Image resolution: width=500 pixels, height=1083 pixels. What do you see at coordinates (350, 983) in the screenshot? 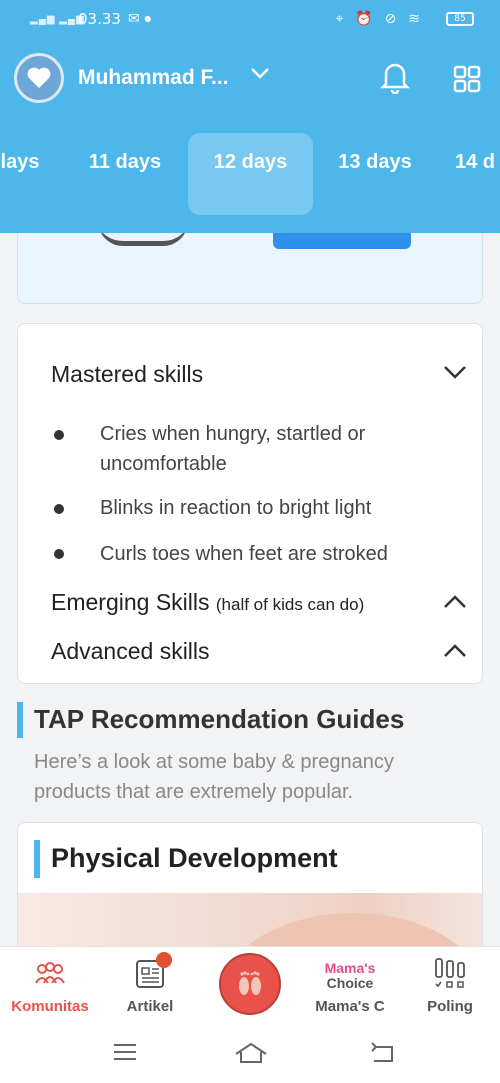
I see `logo-line-2: Choice` at bounding box center [350, 983].